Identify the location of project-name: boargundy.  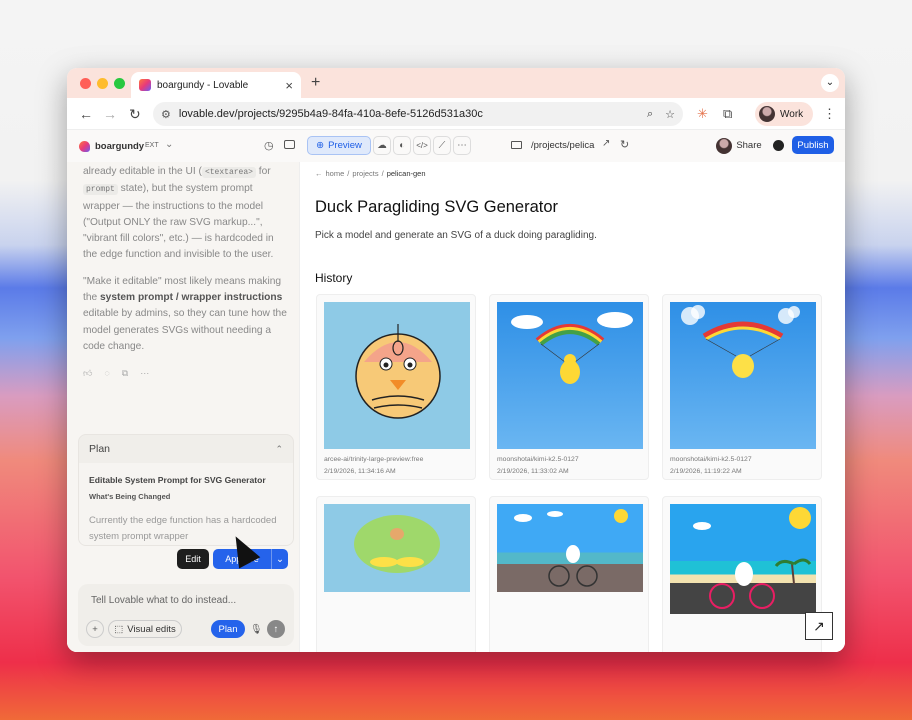
(119, 146).